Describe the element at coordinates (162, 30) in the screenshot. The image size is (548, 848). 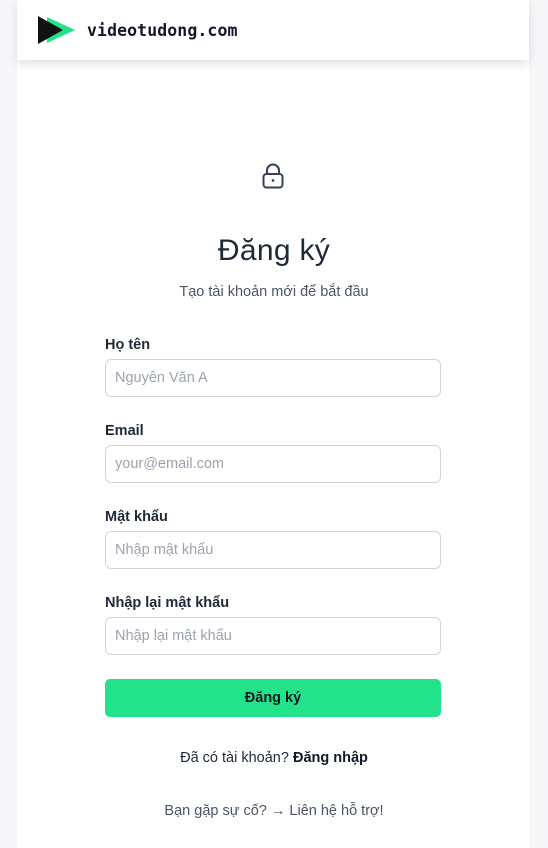
I see `brand-name: videotudong.com` at that location.